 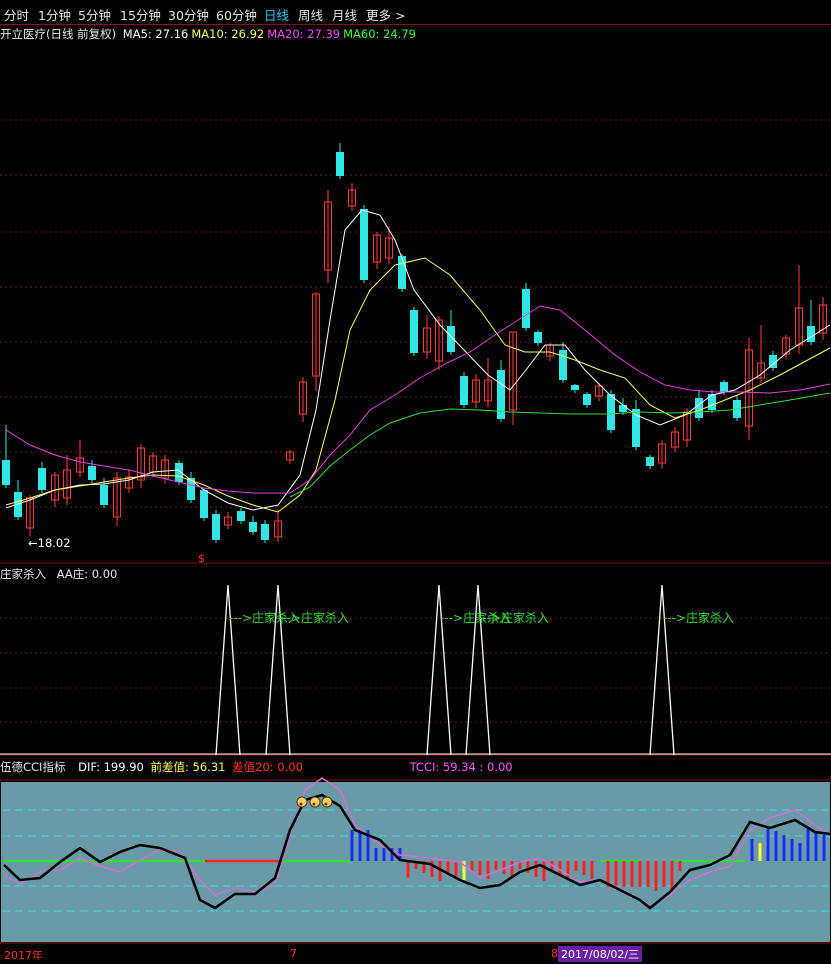 What do you see at coordinates (49, 543) in the screenshot?
I see `low-price-marker: ←18.02` at bounding box center [49, 543].